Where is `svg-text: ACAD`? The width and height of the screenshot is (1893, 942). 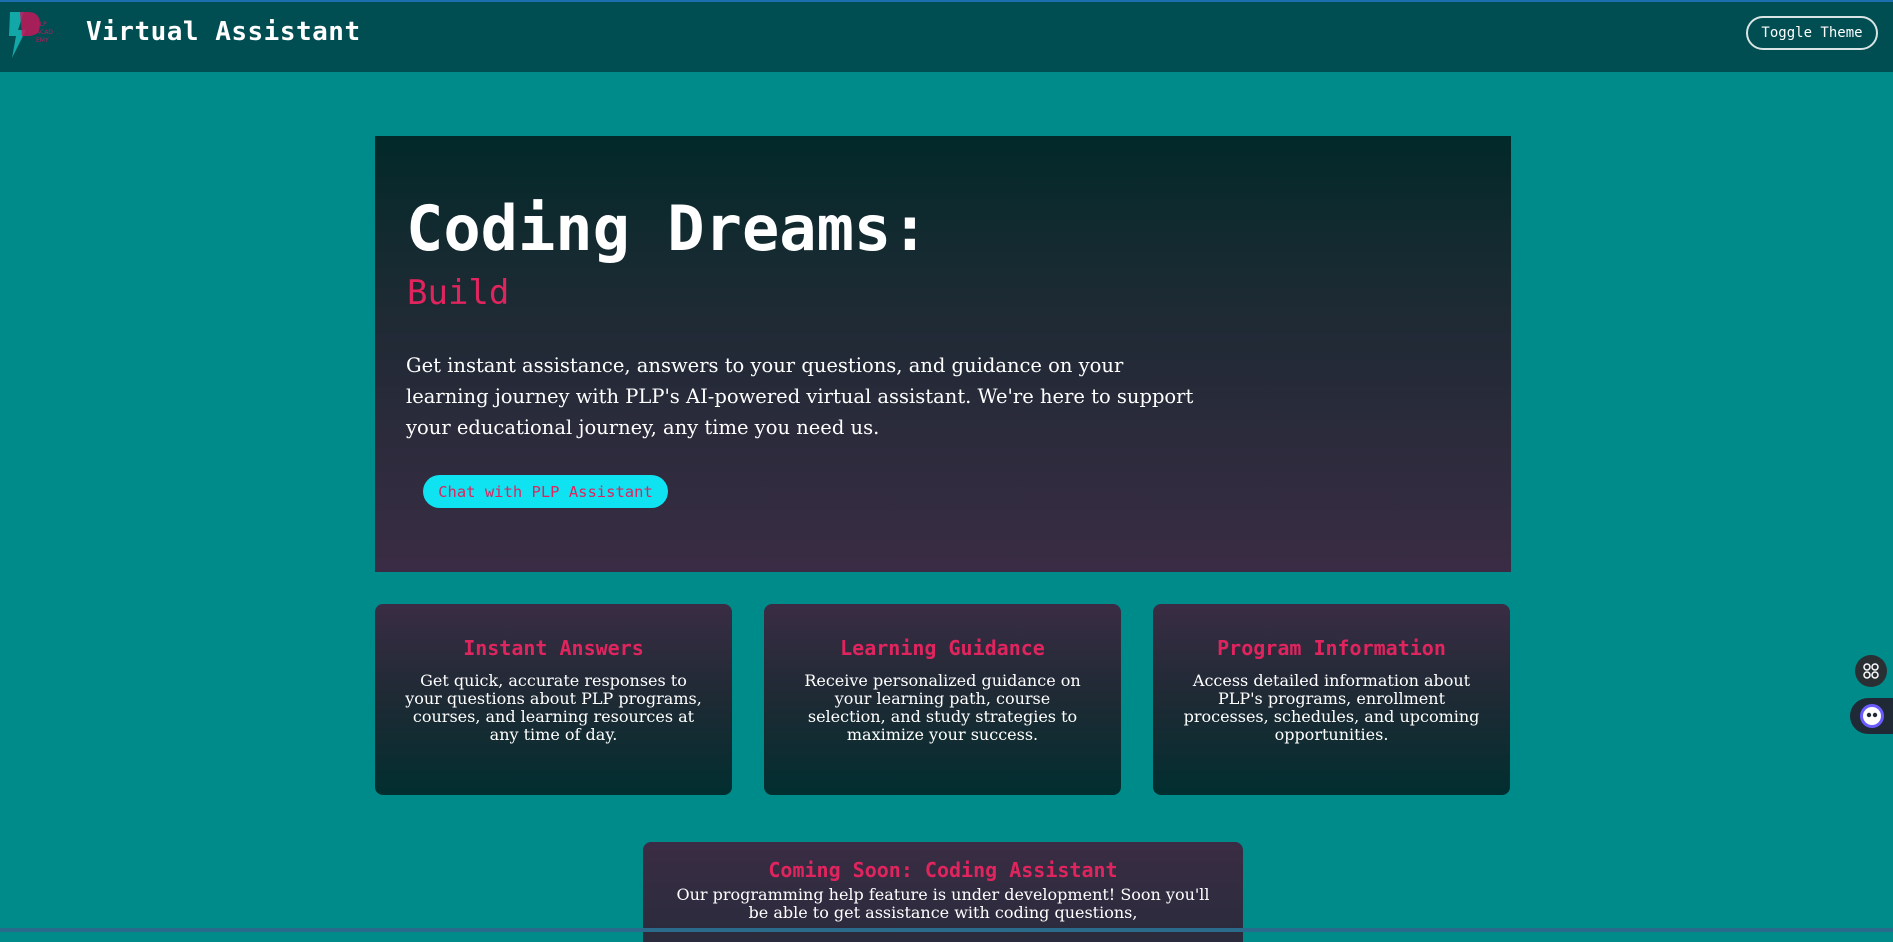
svg-text: ACAD is located at coordinates (44, 32).